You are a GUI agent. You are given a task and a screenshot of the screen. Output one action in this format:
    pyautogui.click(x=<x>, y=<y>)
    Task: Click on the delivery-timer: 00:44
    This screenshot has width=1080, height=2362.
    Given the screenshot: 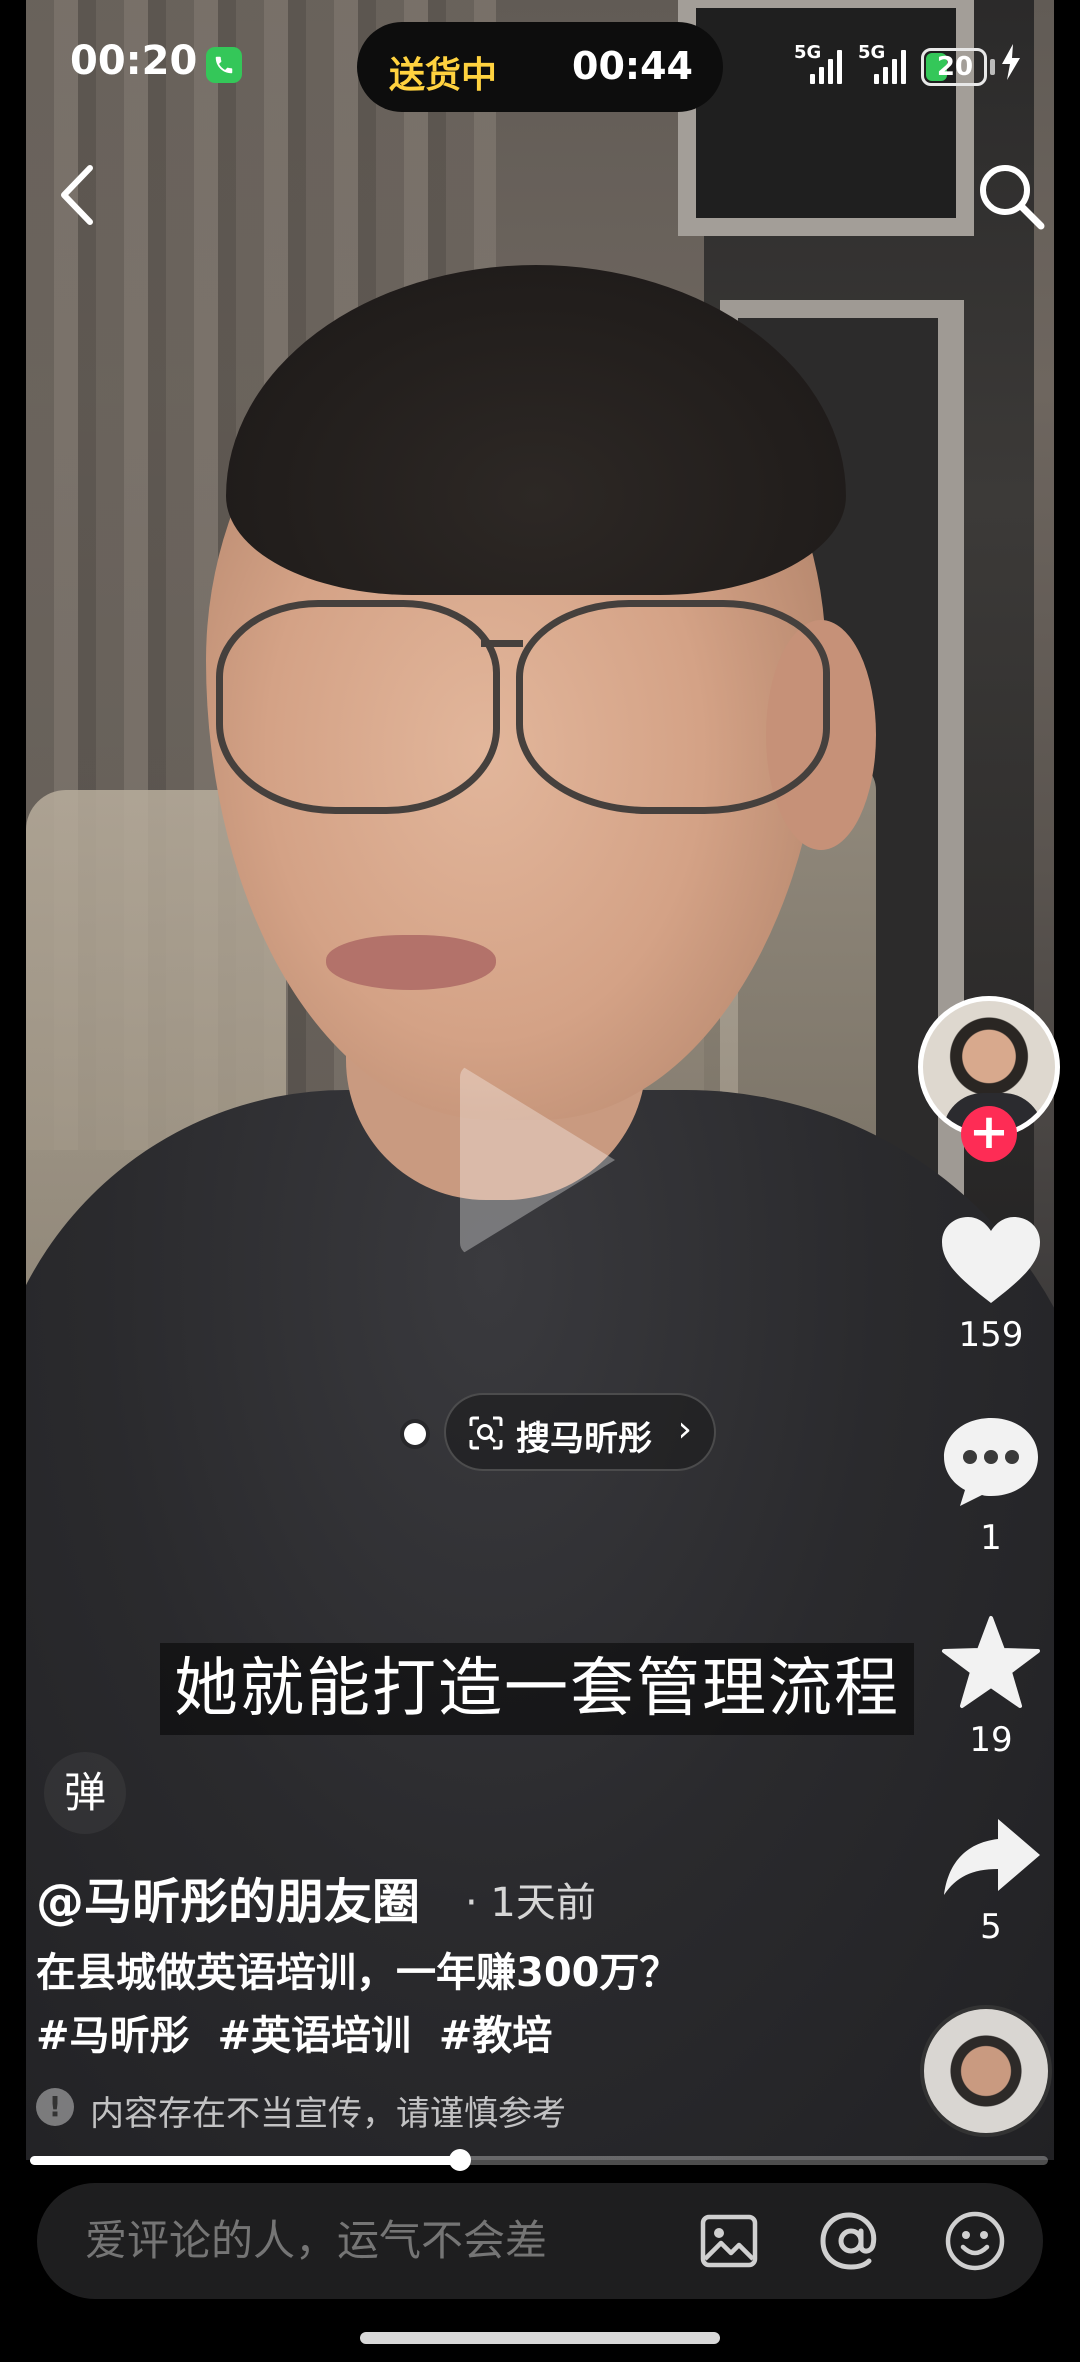 What is the action you would take?
    pyautogui.click(x=632, y=66)
    